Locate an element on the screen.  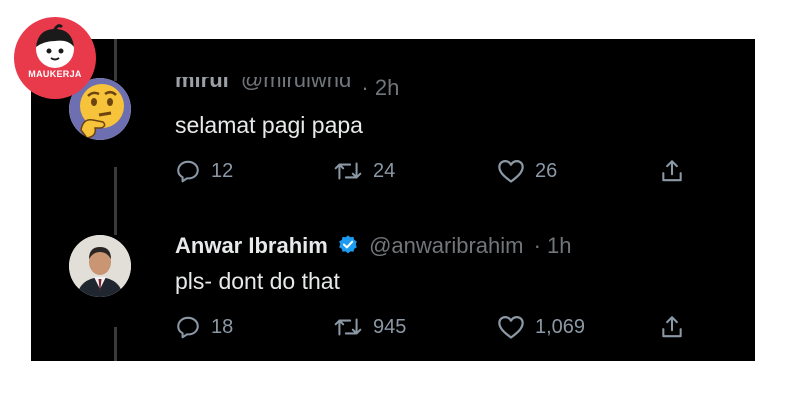
tweet-header: mirul @mirulwnd · 2h is located at coordinates (287, 88).